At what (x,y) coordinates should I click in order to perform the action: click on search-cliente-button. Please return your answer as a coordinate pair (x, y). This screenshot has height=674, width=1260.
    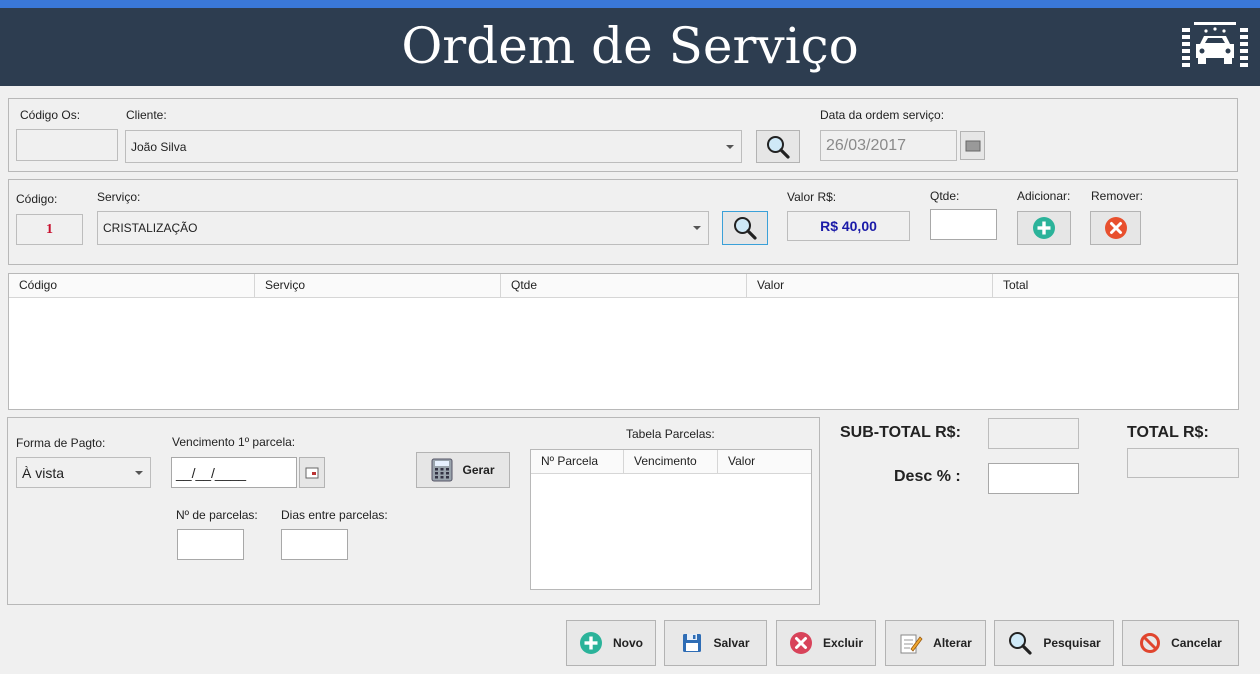
    Looking at the image, I should click on (778, 146).